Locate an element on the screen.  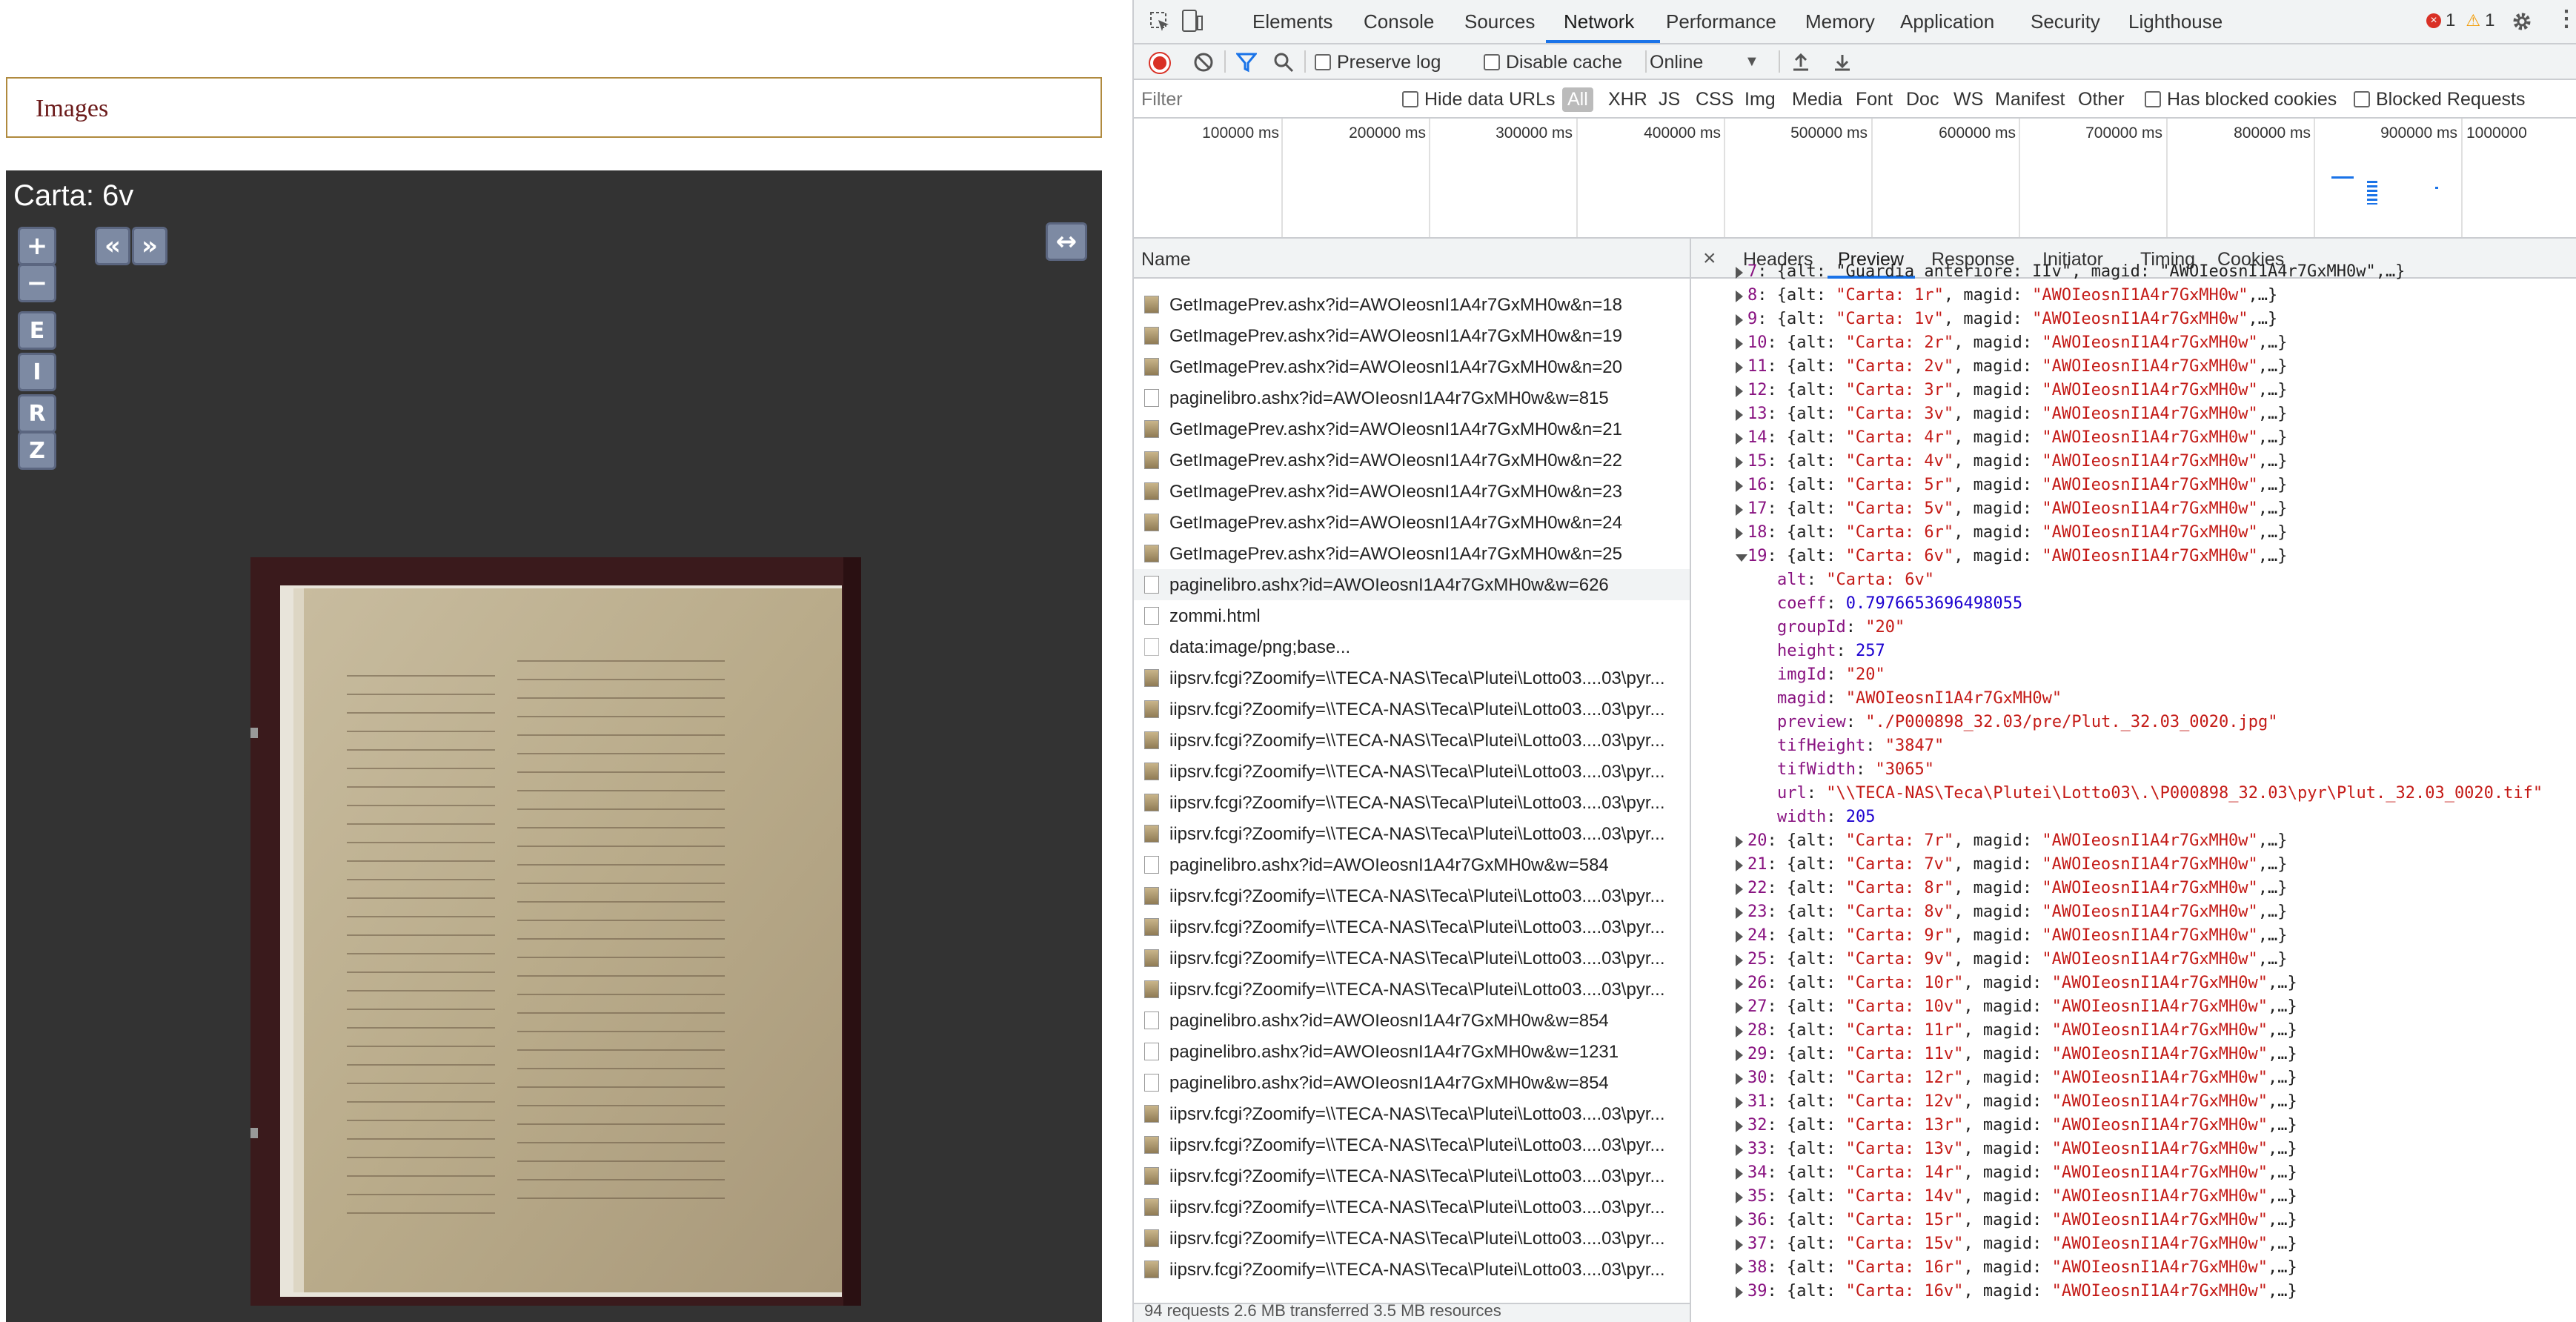
record-icon is located at coordinates (1159, 63).